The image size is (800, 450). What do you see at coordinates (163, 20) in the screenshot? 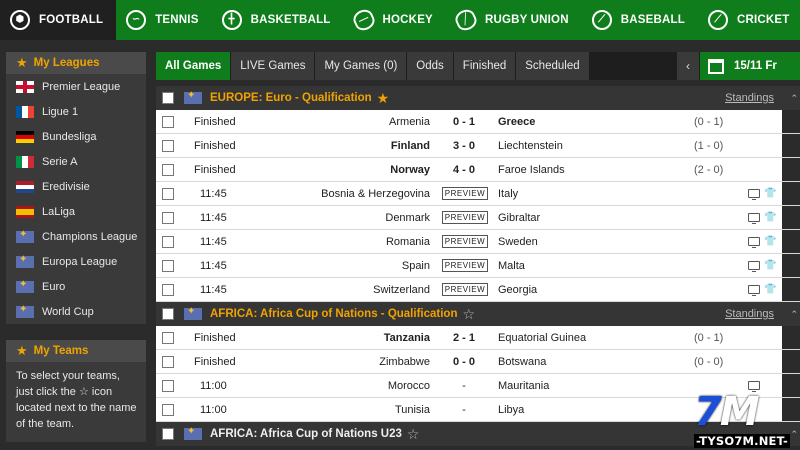
I see `nav-tennis: ∽ TENNIS` at bounding box center [163, 20].